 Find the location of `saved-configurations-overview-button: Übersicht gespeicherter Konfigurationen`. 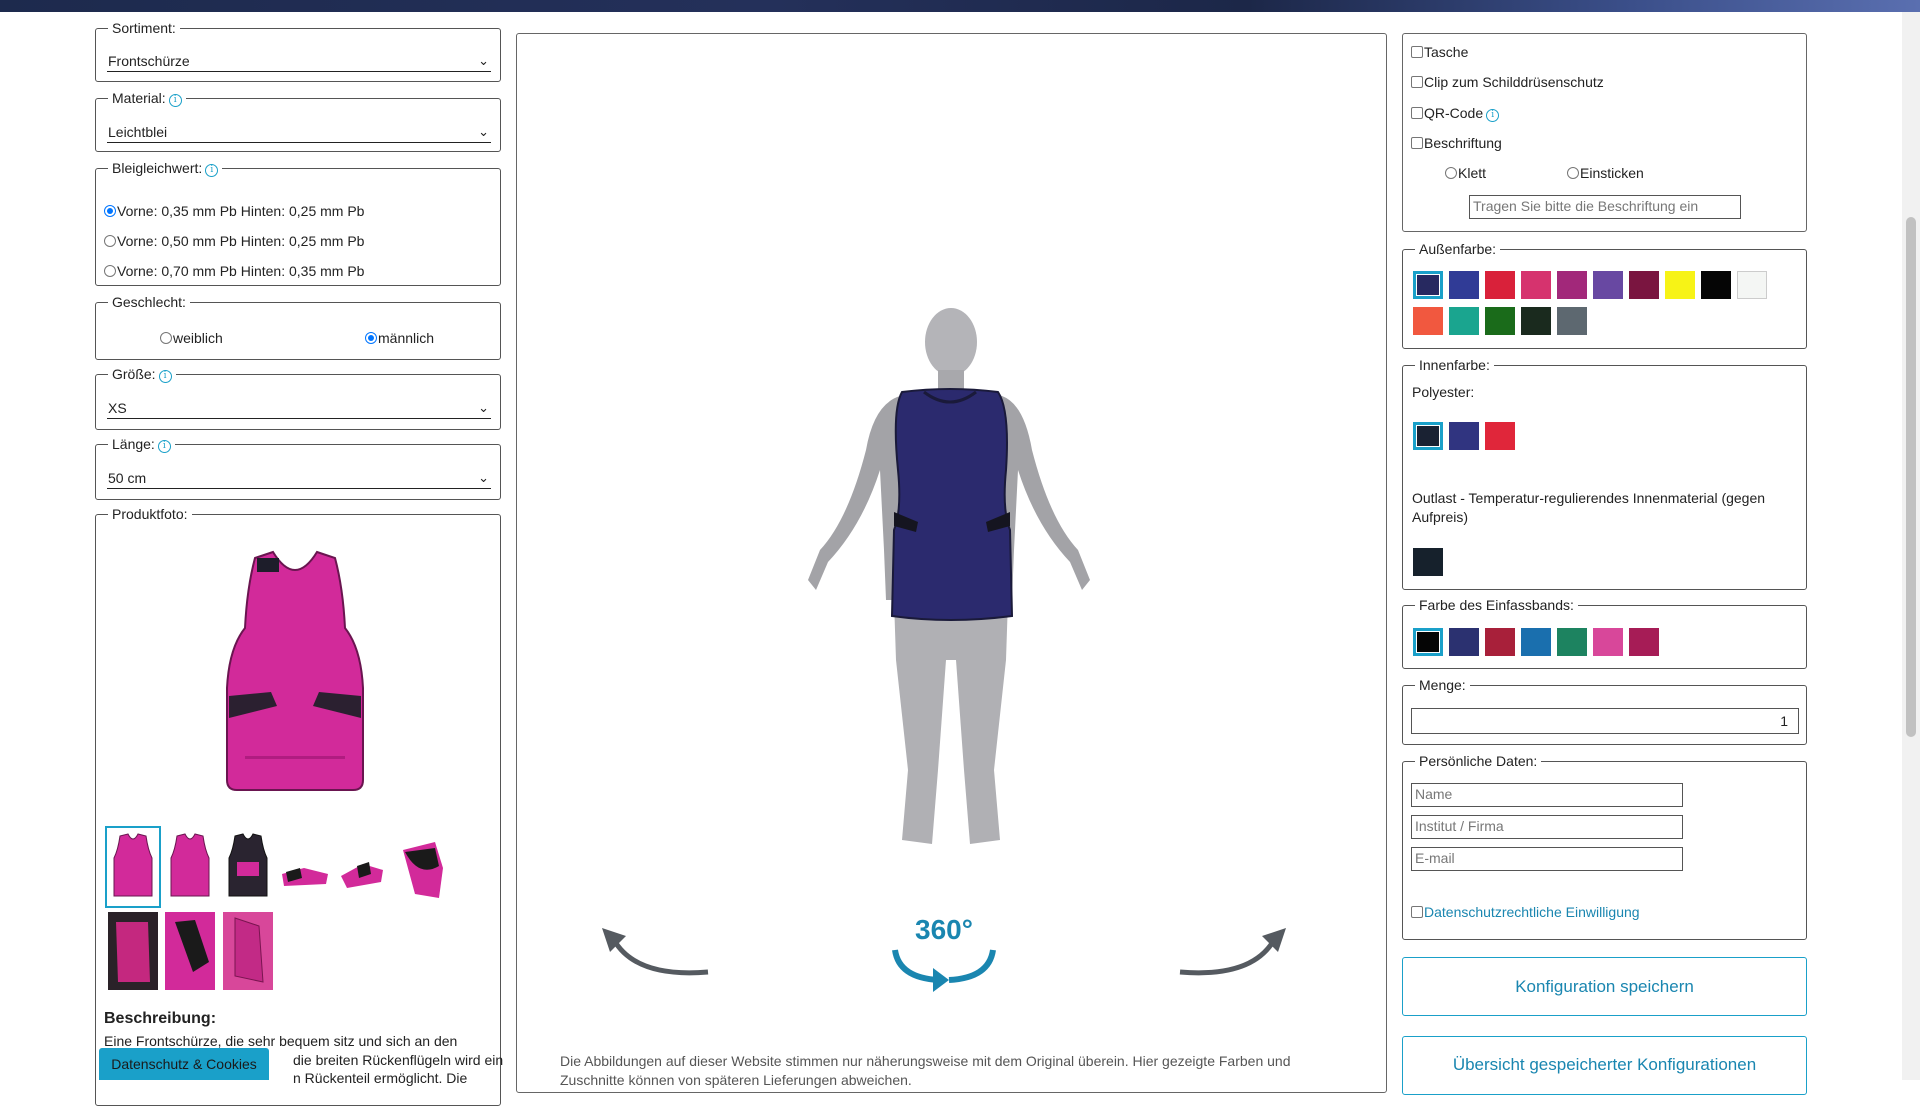

saved-configurations-overview-button: Übersicht gespeicherter Konfigurationen is located at coordinates (1604, 1065).